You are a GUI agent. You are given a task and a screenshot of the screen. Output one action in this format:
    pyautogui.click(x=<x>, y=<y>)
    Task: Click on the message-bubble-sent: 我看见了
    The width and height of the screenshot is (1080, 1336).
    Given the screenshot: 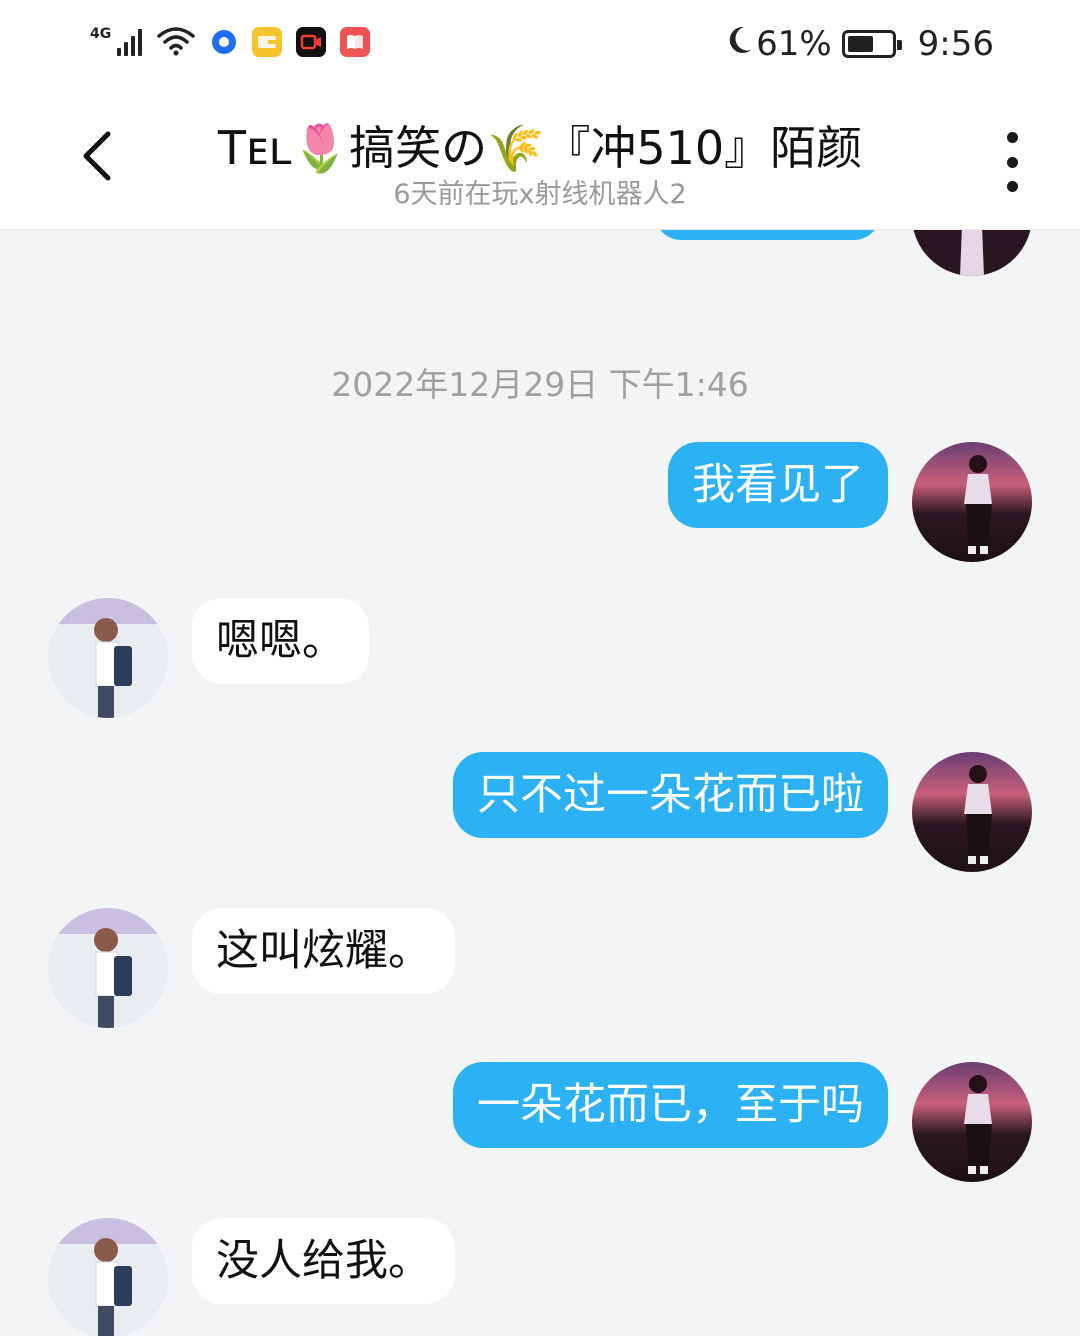 What is the action you would take?
    pyautogui.click(x=778, y=485)
    